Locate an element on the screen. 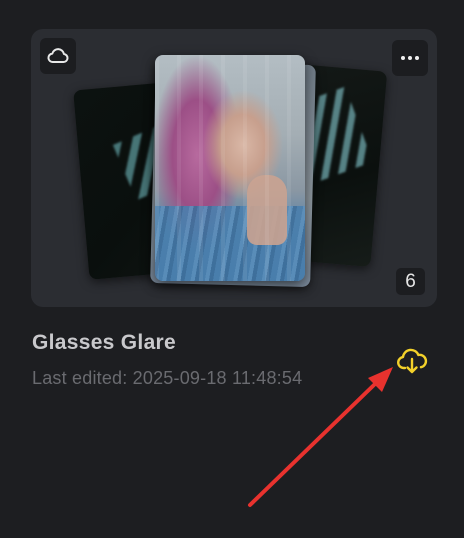 This screenshot has height=538, width=464. download-button is located at coordinates (412, 361).